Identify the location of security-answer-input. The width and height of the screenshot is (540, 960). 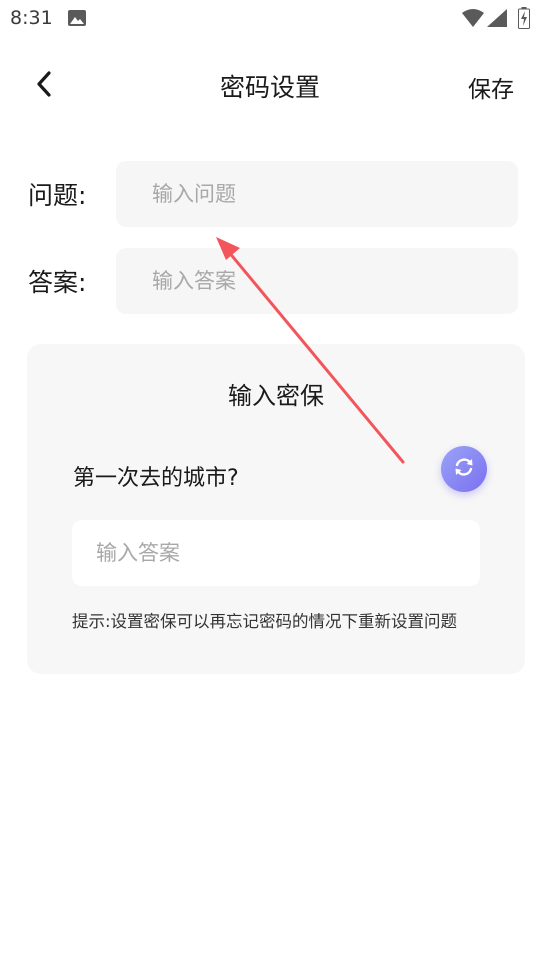
(276, 553).